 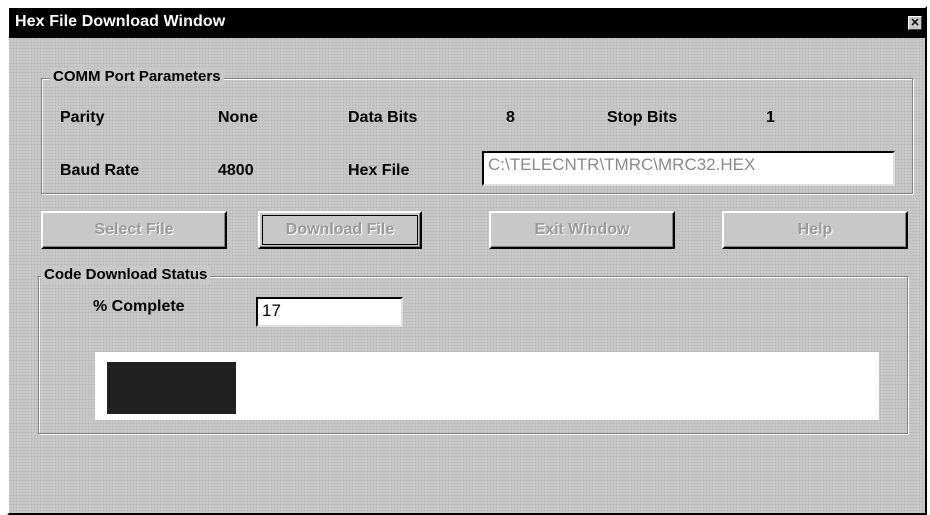 I want to click on download-progress-bar, so click(x=487, y=386).